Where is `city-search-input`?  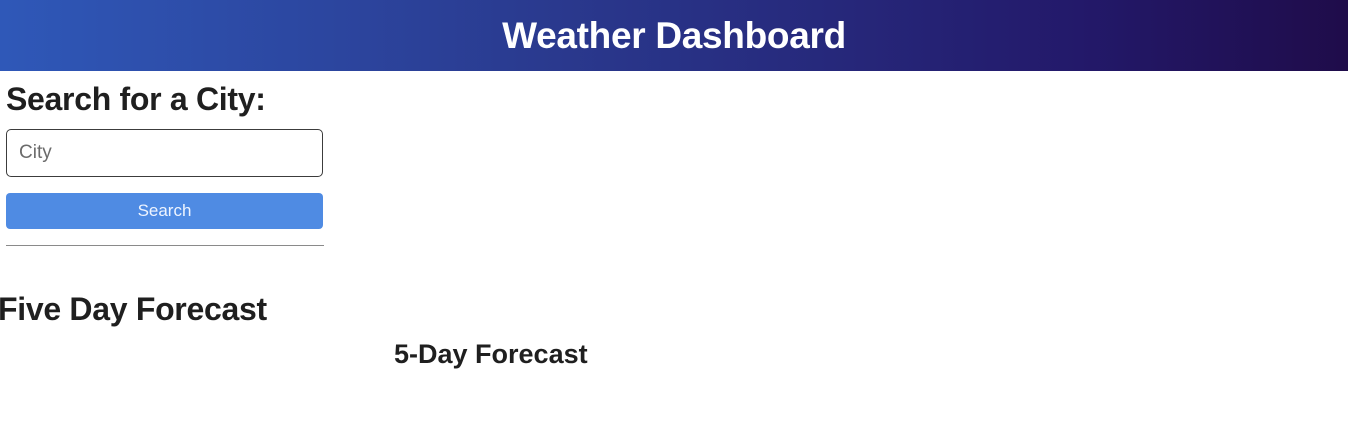
city-search-input is located at coordinates (164, 153).